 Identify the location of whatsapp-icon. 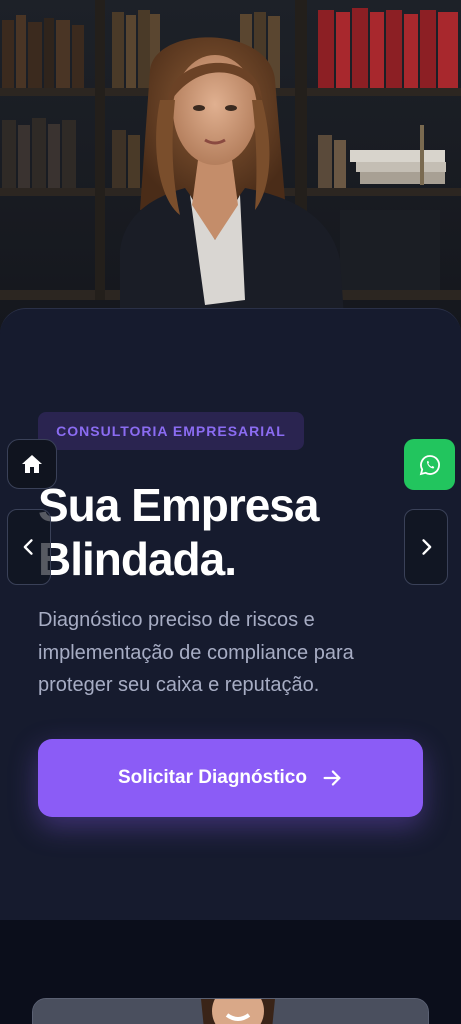
(429, 464).